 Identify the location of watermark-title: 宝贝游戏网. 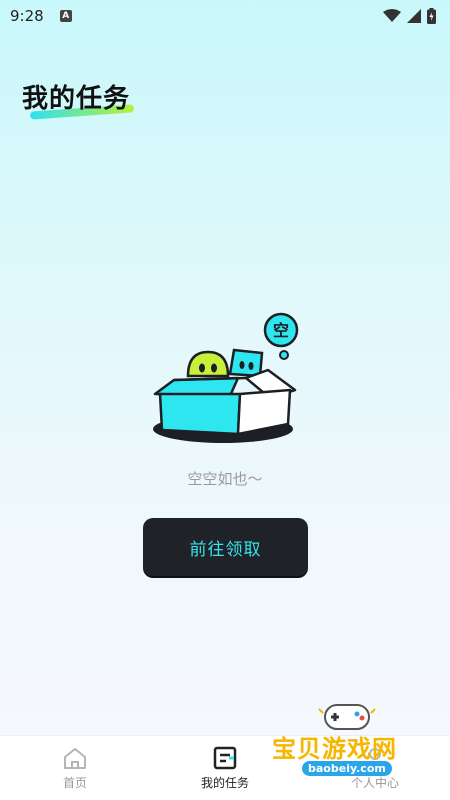
(334, 749).